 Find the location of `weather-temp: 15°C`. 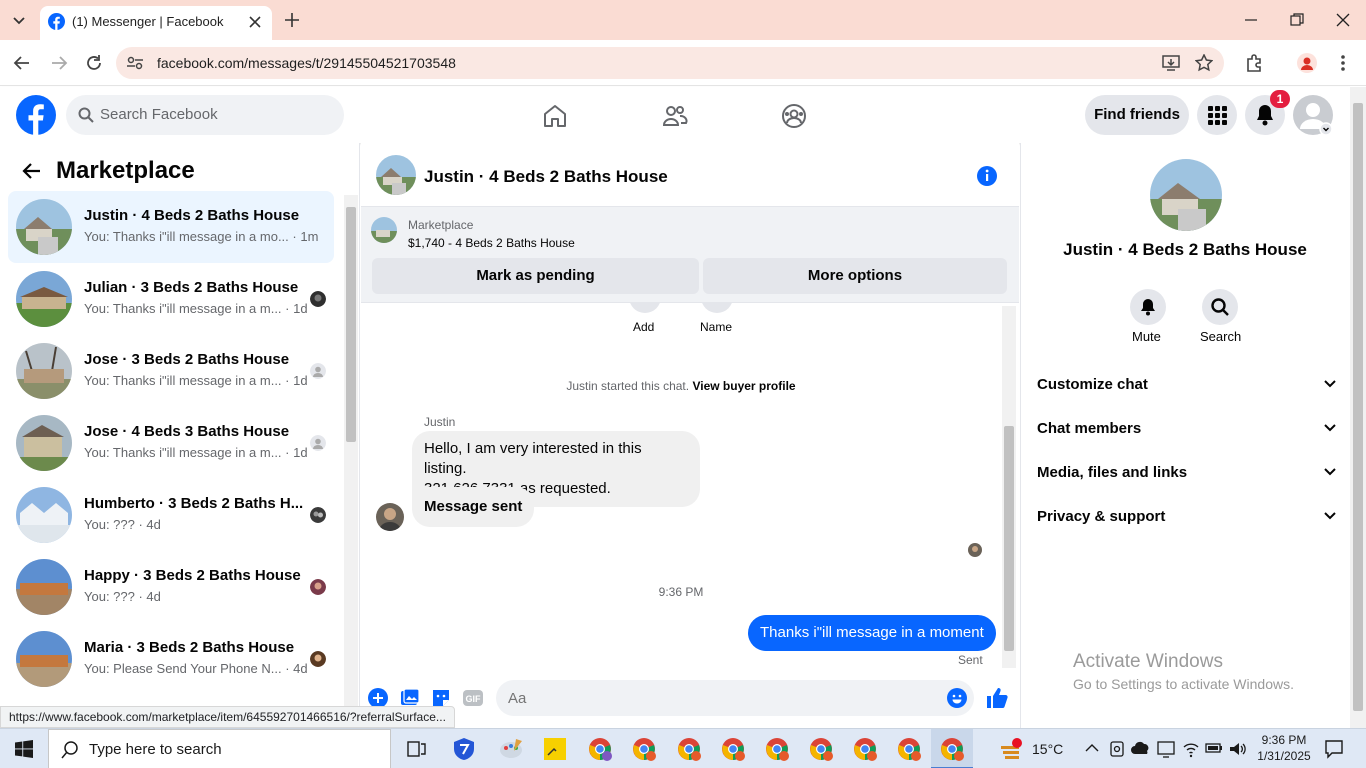

weather-temp: 15°C is located at coordinates (1047, 749).